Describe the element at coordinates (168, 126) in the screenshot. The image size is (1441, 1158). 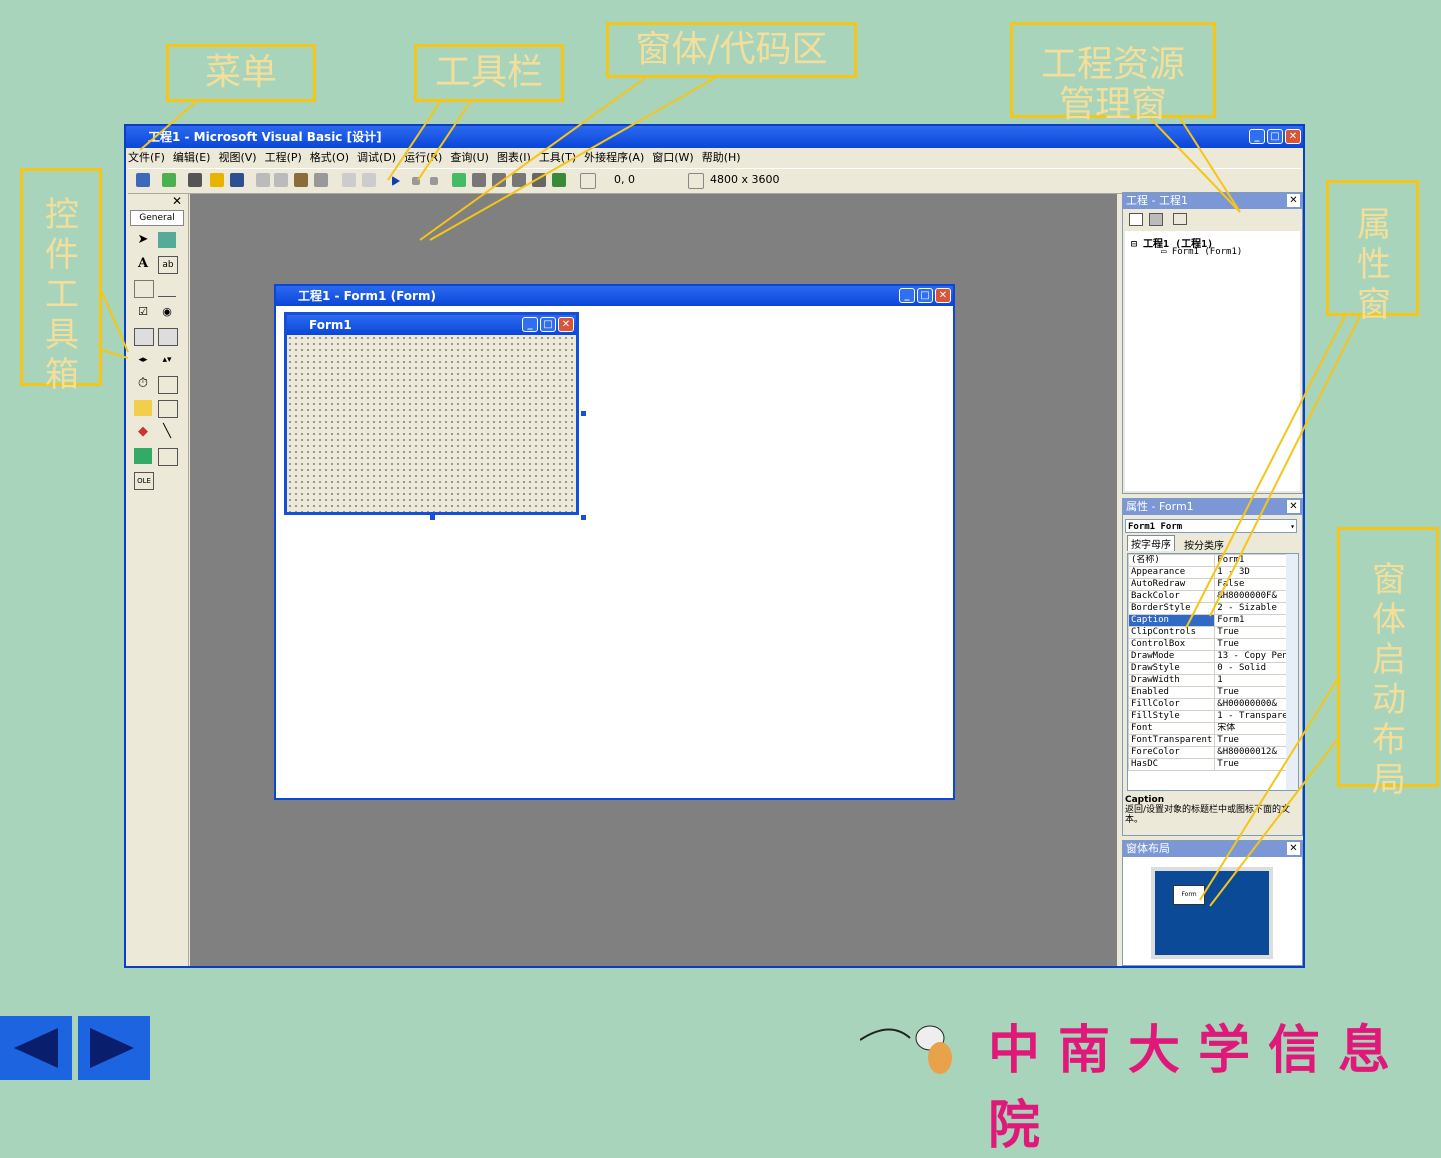
I see `leader-menu` at that location.